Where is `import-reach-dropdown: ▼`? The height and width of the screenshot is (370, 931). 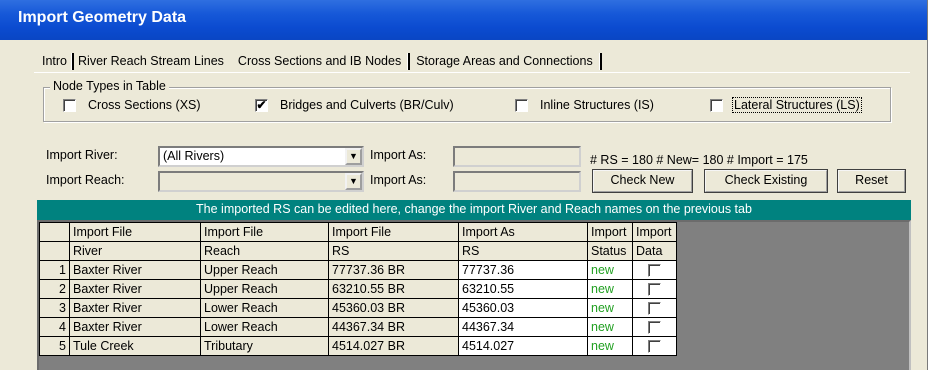
import-reach-dropdown: ▼ is located at coordinates (261, 181).